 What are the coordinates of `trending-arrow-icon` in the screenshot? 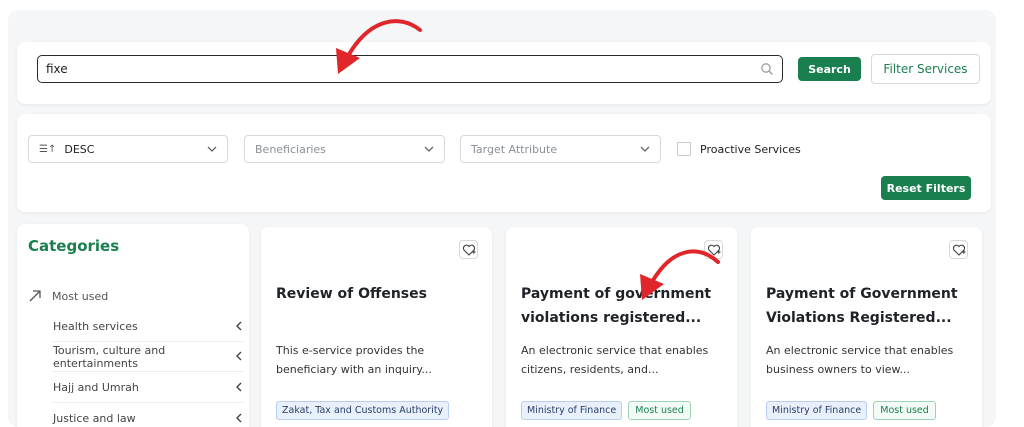 It's located at (35, 296).